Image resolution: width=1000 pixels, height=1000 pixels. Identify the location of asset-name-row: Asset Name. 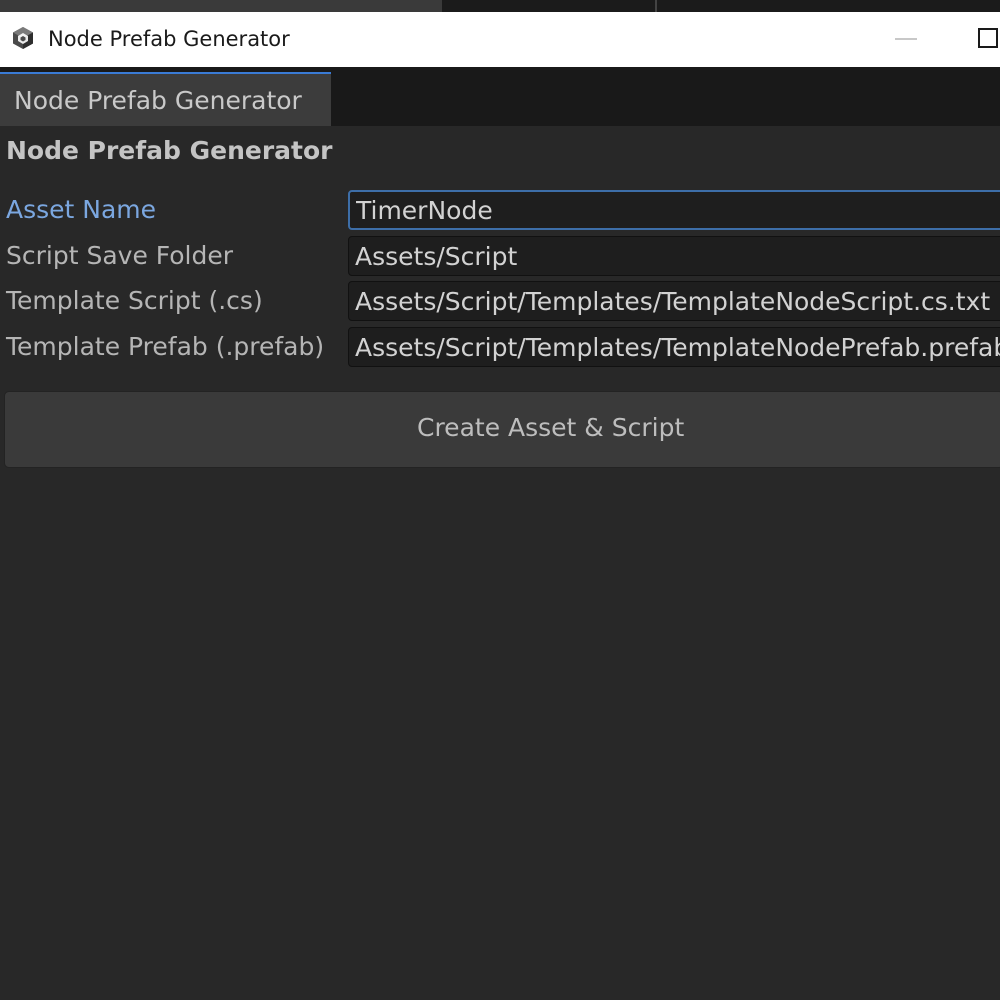
(500, 211).